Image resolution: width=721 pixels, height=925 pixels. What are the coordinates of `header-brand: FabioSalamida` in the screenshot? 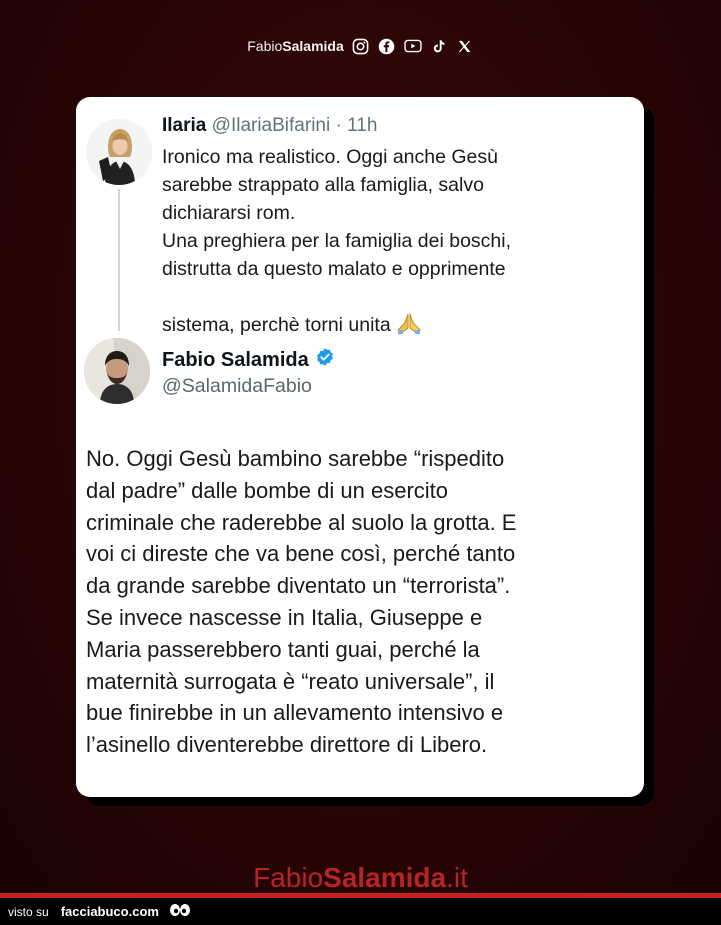 It's located at (295, 46).